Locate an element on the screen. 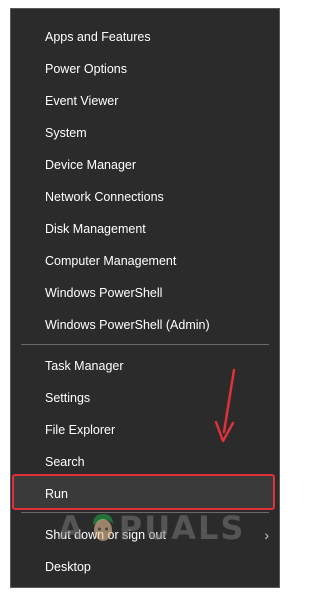 Image resolution: width=320 pixels, height=599 pixels. menu-item-power-options: Power Options is located at coordinates (145, 69).